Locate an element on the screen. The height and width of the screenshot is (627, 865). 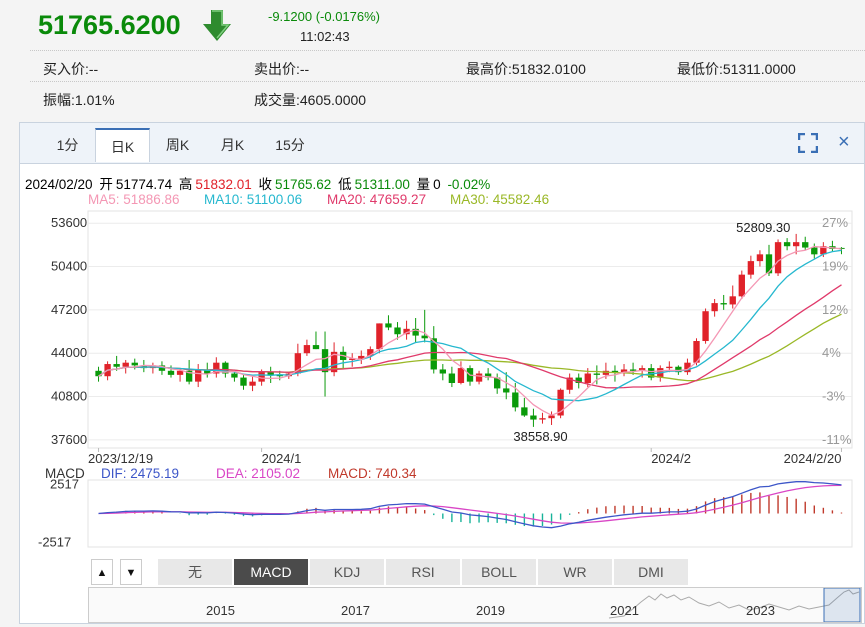
macd-title: MACD is located at coordinates (65, 473).